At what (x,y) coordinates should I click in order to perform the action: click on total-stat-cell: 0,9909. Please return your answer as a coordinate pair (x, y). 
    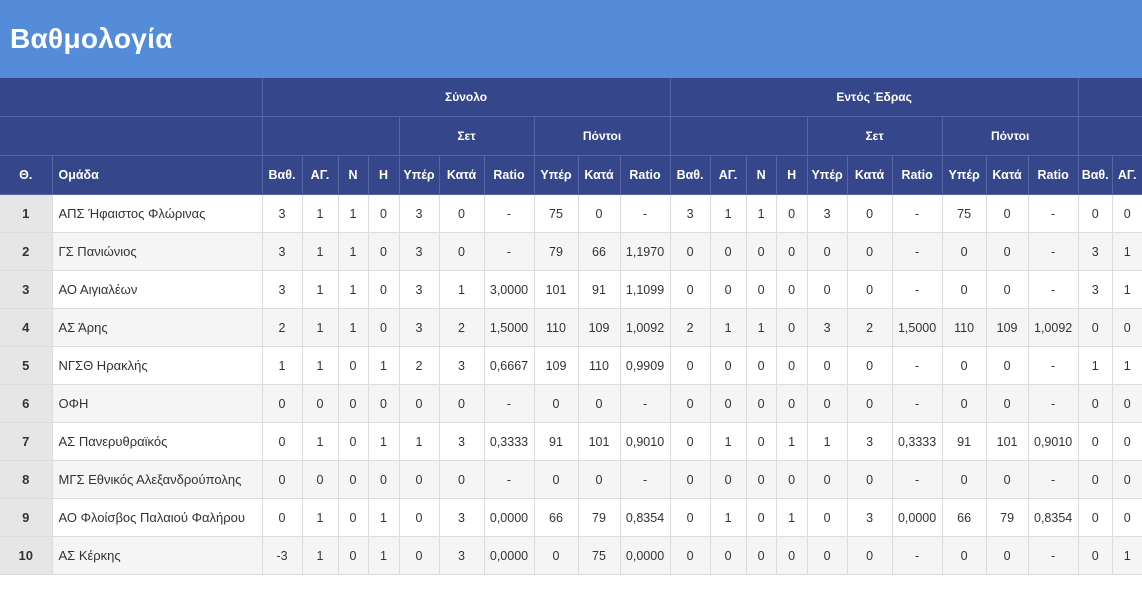
    Looking at the image, I should click on (645, 365).